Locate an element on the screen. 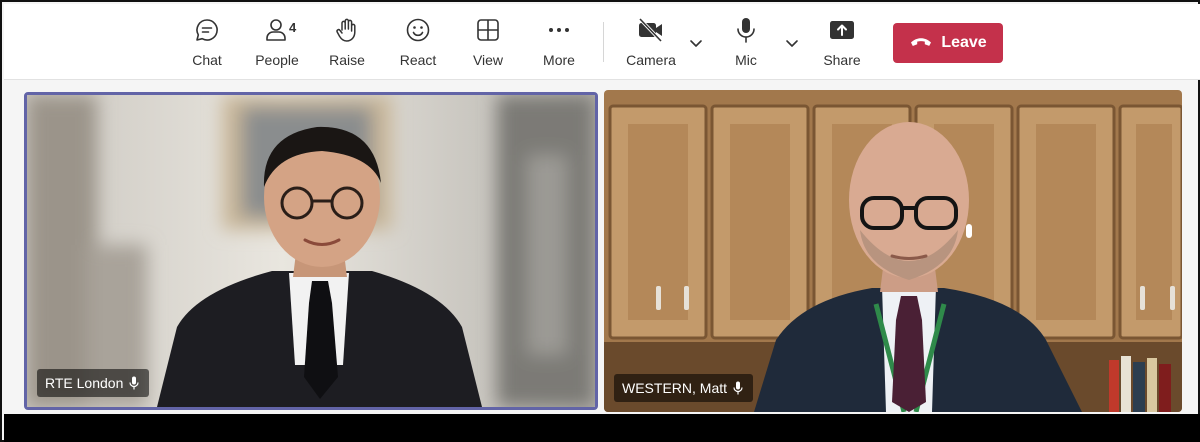 The height and width of the screenshot is (442, 1200). chat-icon is located at coordinates (207, 30).